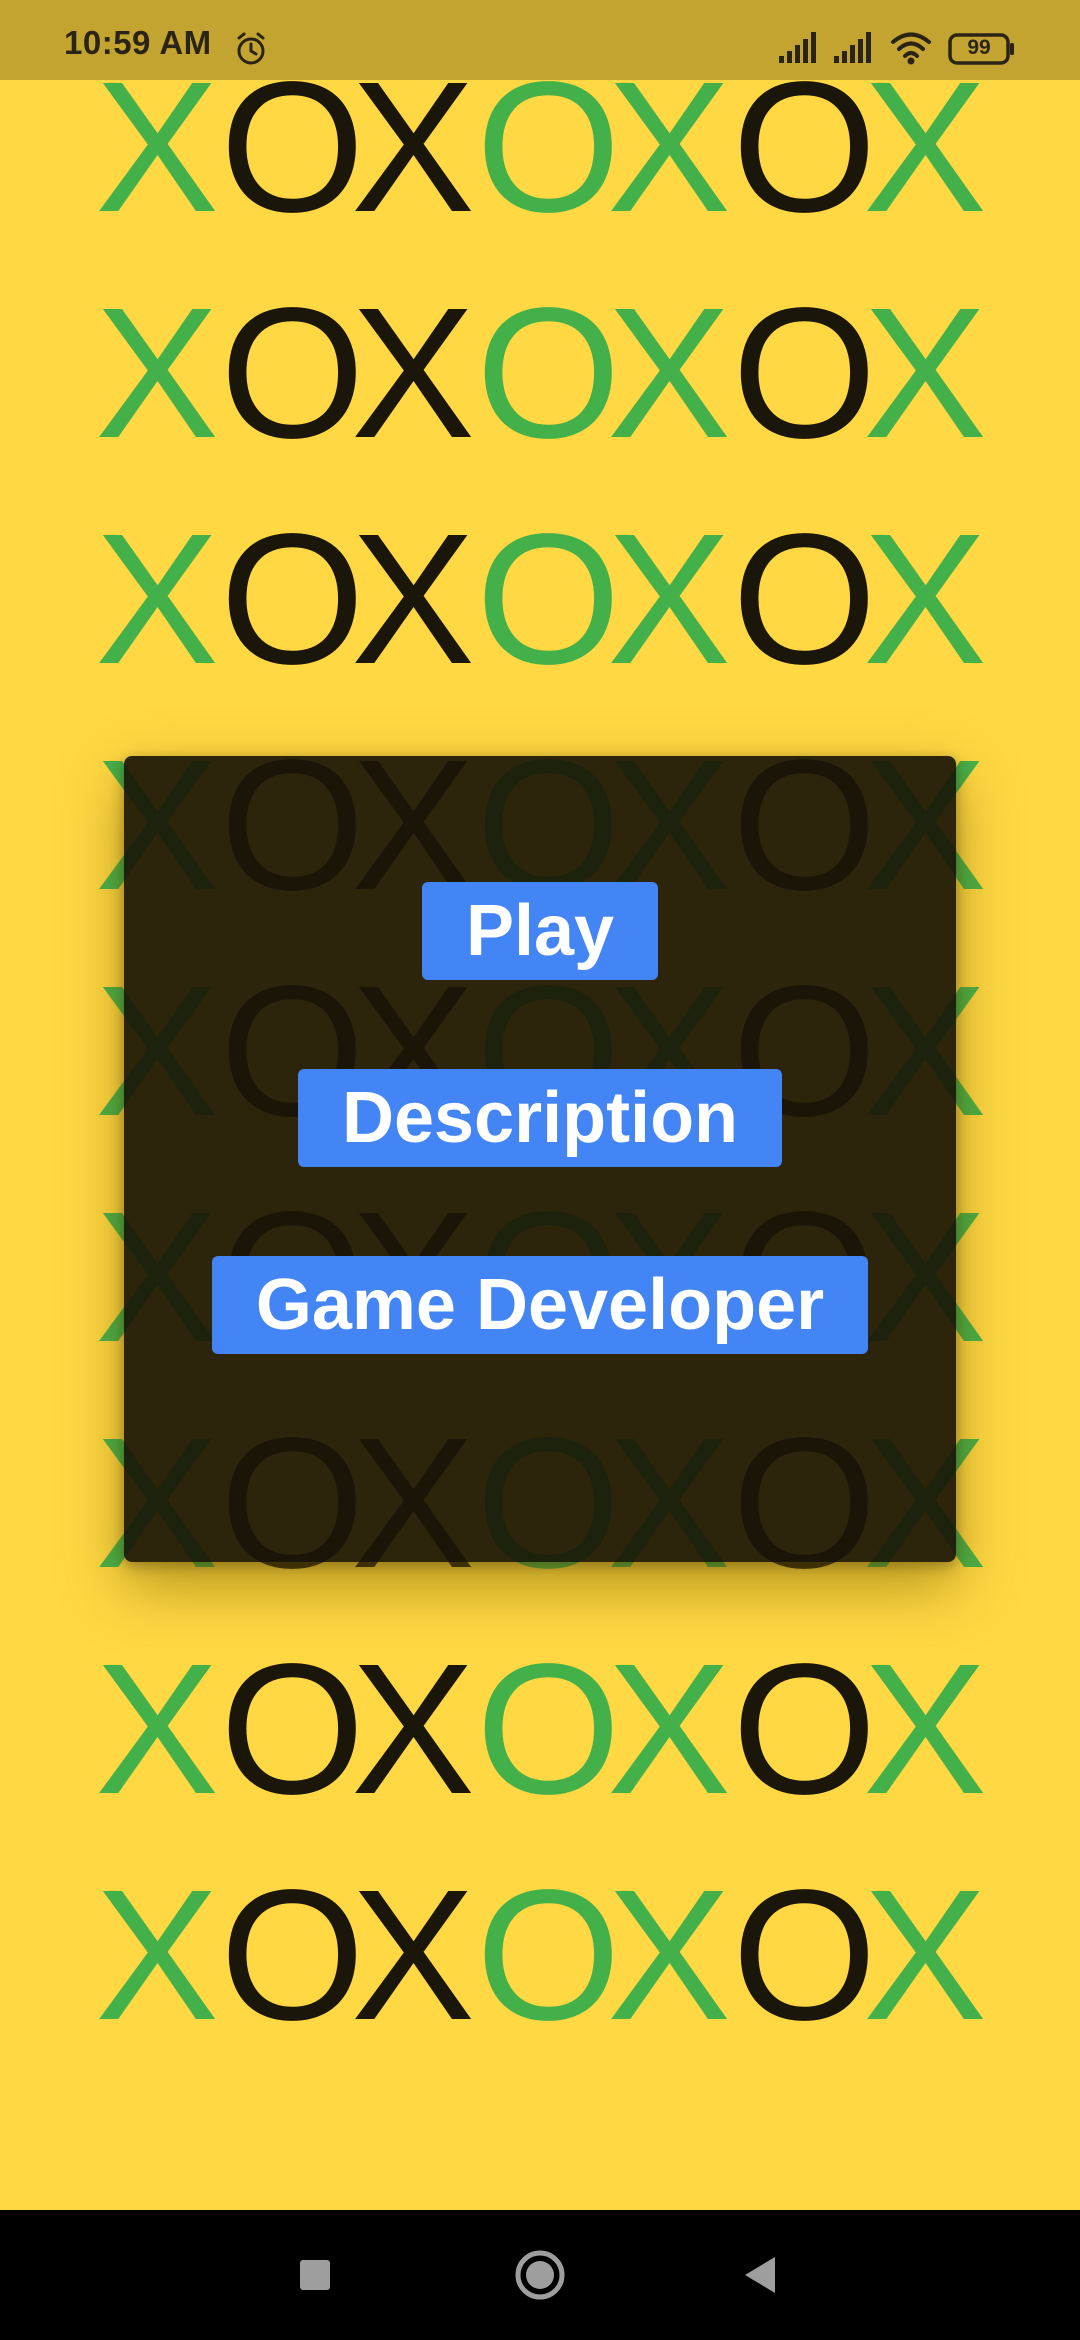  I want to click on recents-icon, so click(315, 2275).